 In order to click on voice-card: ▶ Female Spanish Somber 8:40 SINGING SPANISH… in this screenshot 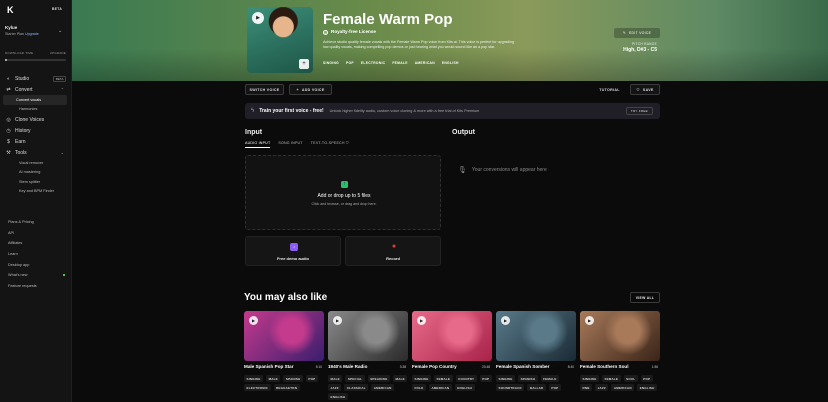, I will do `click(536, 351)`.